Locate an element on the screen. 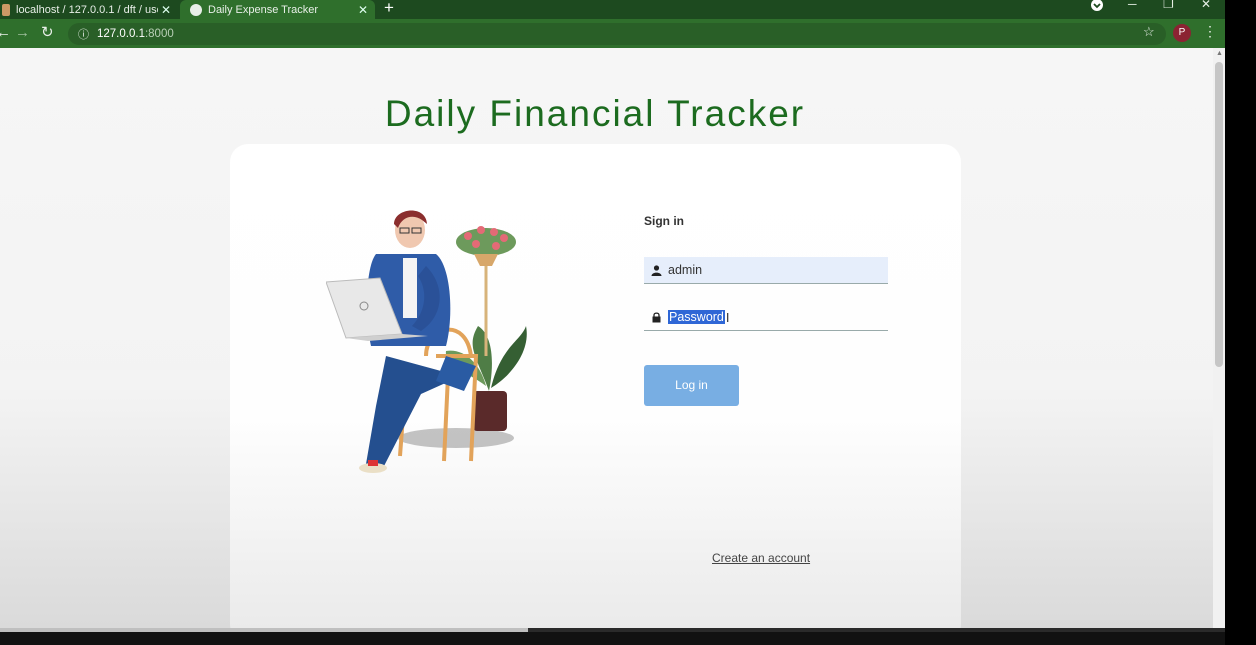 This screenshot has height=645, width=1256. address-bar: ⓘ 127.0.0.1:8000 is located at coordinates (617, 34).